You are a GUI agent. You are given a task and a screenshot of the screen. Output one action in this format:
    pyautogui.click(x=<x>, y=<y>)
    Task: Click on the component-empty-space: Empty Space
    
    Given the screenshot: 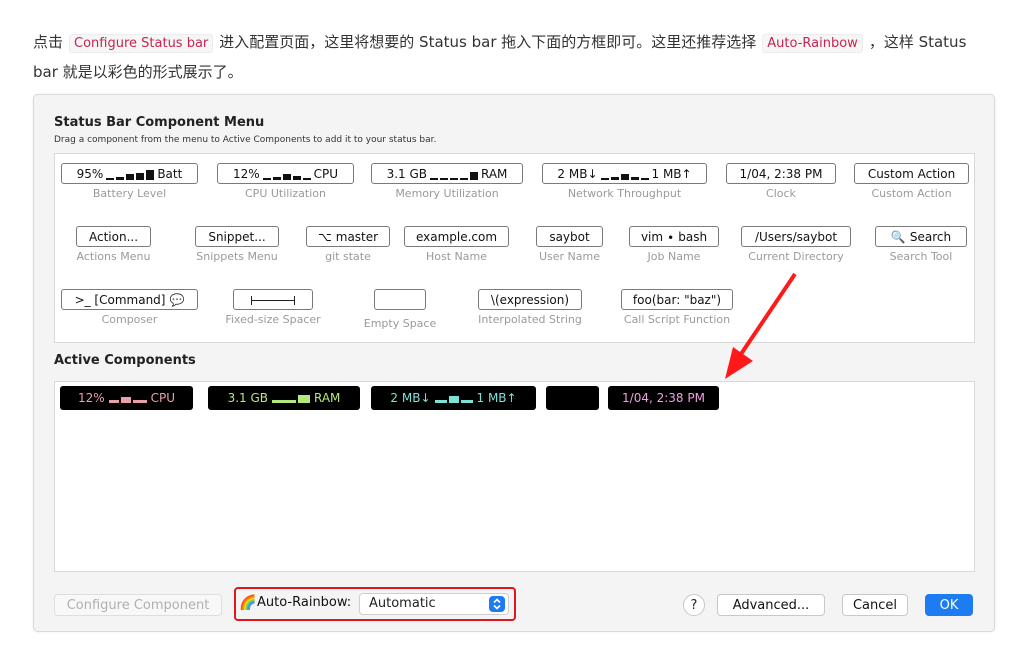 What is the action you would take?
    pyautogui.click(x=400, y=309)
    